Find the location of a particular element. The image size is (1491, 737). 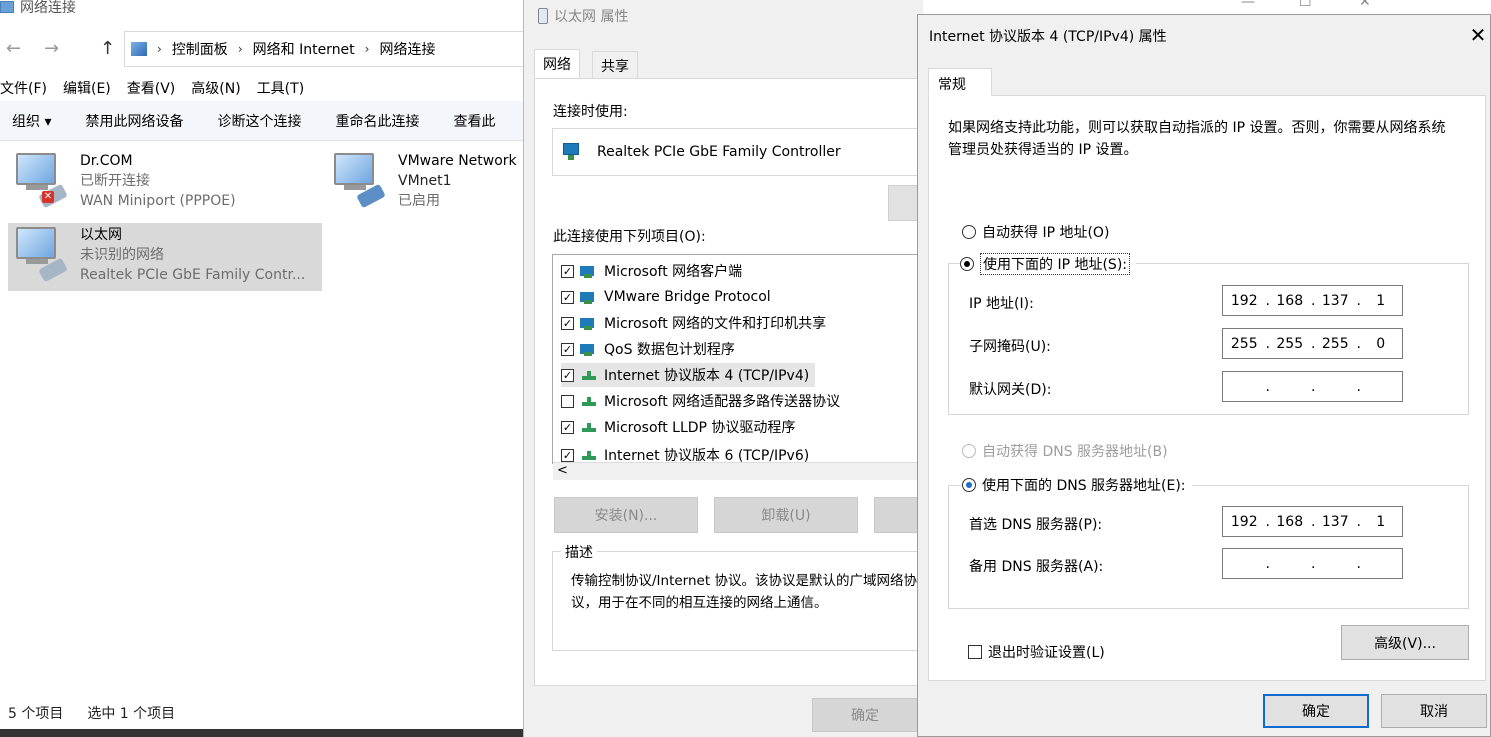

properties-button is located at coordinates (898, 515).